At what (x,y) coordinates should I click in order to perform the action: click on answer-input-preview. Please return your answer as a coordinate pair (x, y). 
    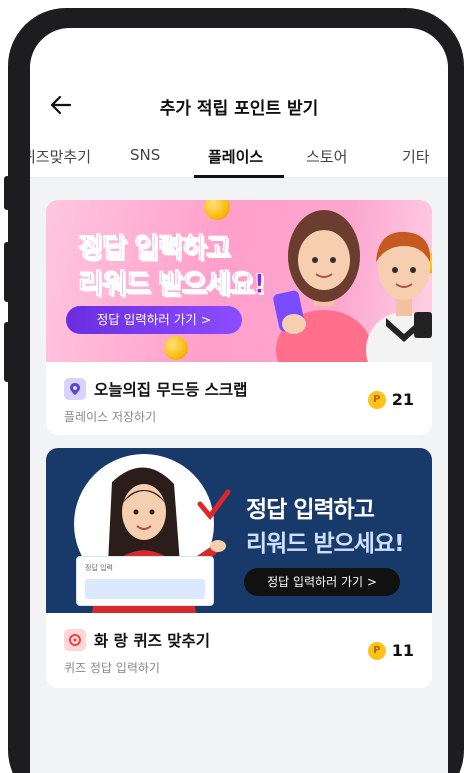
    Looking at the image, I should click on (145, 589).